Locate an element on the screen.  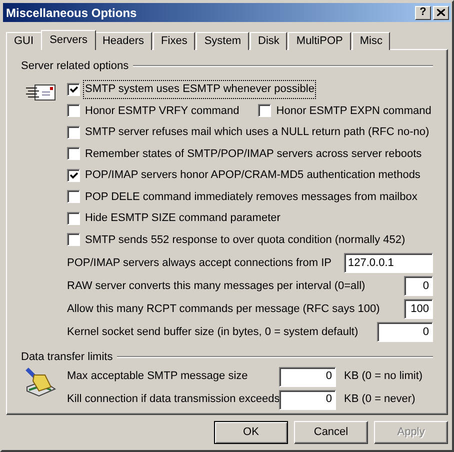
checkbox-label: SMTP server refuses mail which uses a NULL return path (RFC no-no) is located at coordinates (257, 132).